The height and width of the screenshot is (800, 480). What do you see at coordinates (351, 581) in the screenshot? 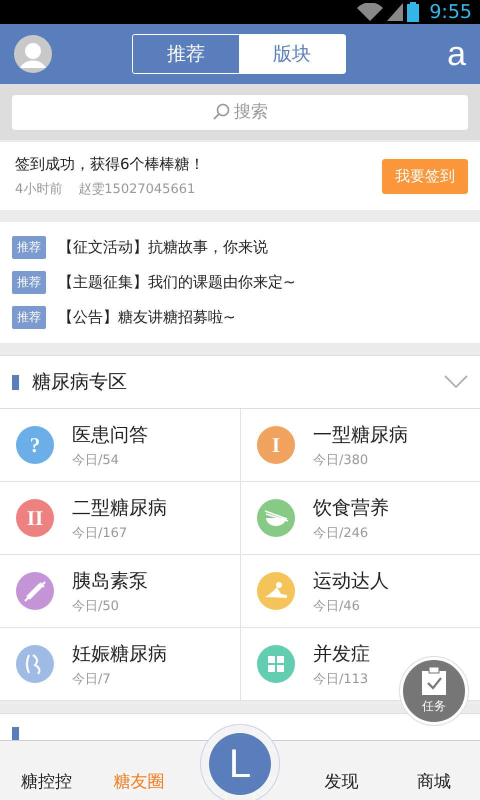
I see `forum-name: 运动达人` at bounding box center [351, 581].